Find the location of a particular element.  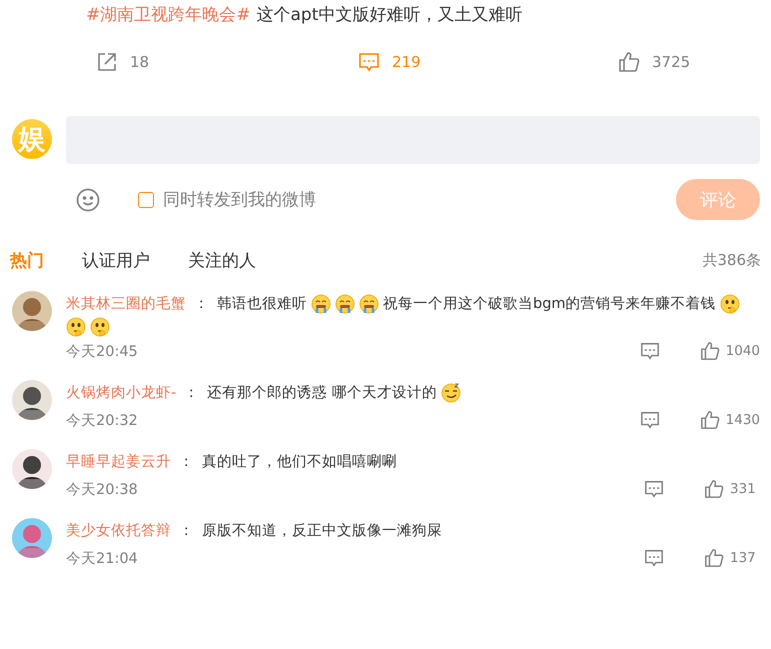

user-name-link: 火锅烤肉小龙虾- is located at coordinates (121, 393).